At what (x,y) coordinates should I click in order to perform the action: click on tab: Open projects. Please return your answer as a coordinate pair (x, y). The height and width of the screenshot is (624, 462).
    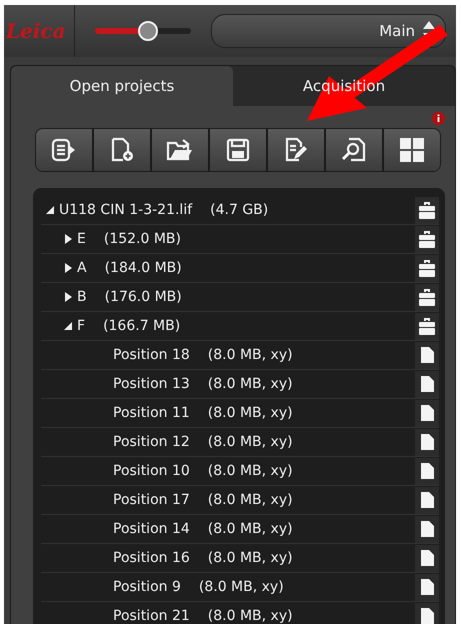
    Looking at the image, I should click on (122, 86).